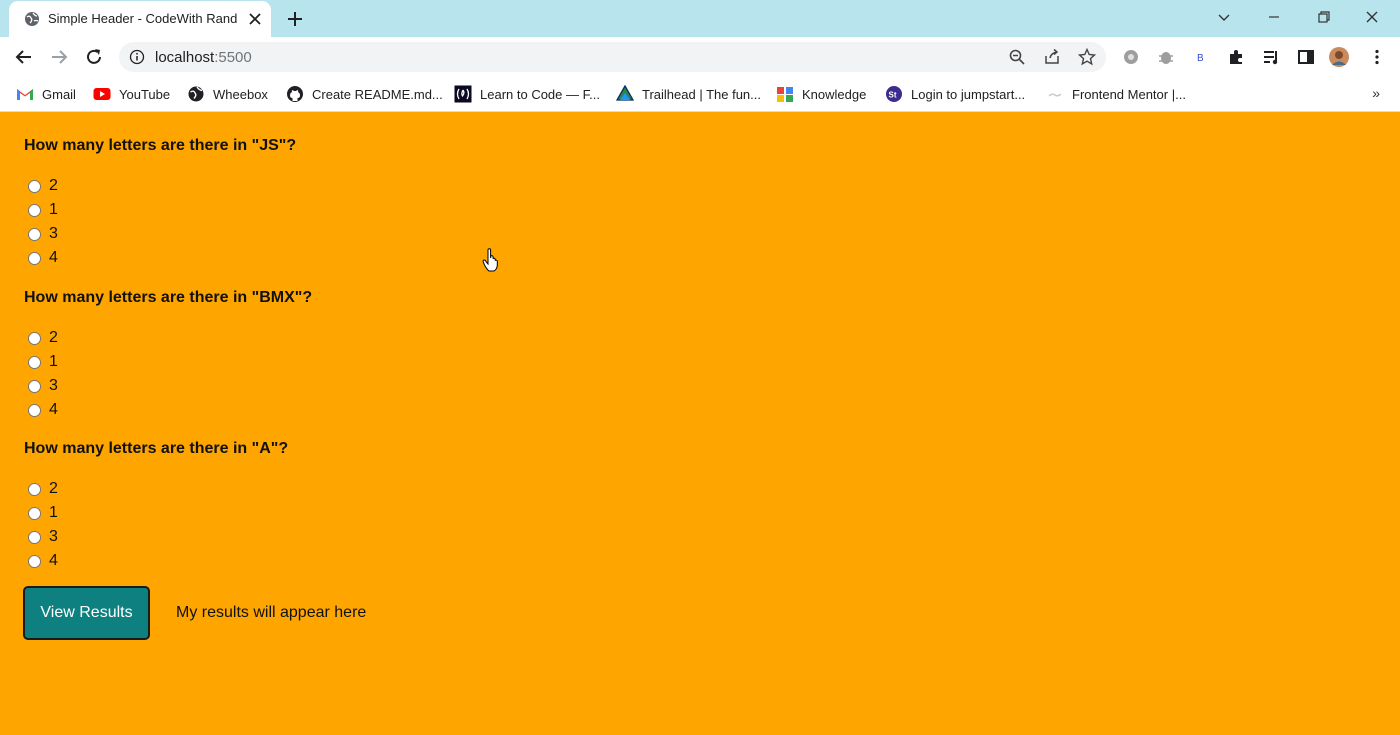 This screenshot has width=1400, height=735. Describe the element at coordinates (1324, 17) in the screenshot. I see `restore-icon` at that location.